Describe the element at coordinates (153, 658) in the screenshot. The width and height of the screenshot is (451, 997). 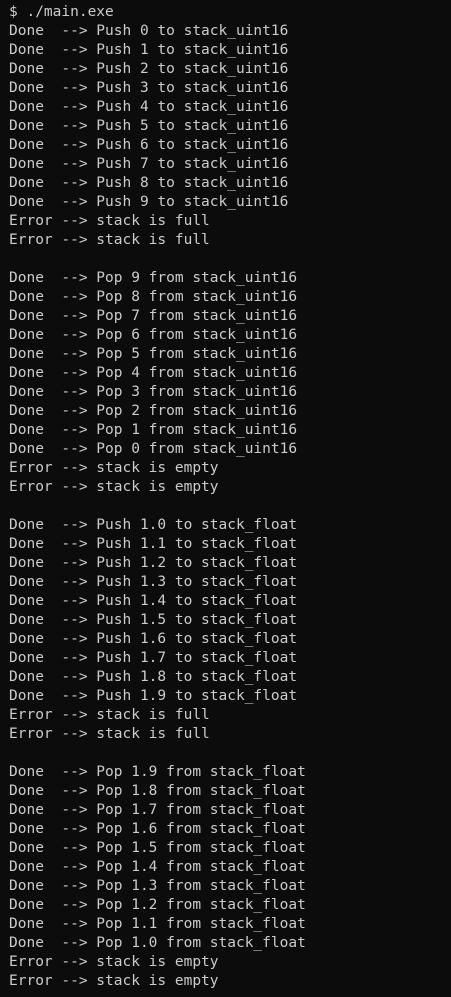
I see `output-line: Done --> Push 1.7 to stack_float` at that location.